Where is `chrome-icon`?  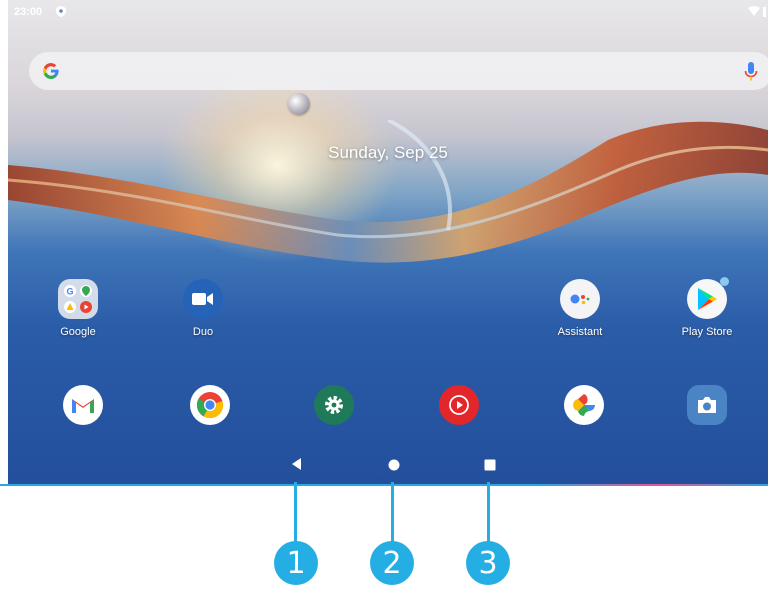
chrome-icon is located at coordinates (210, 405).